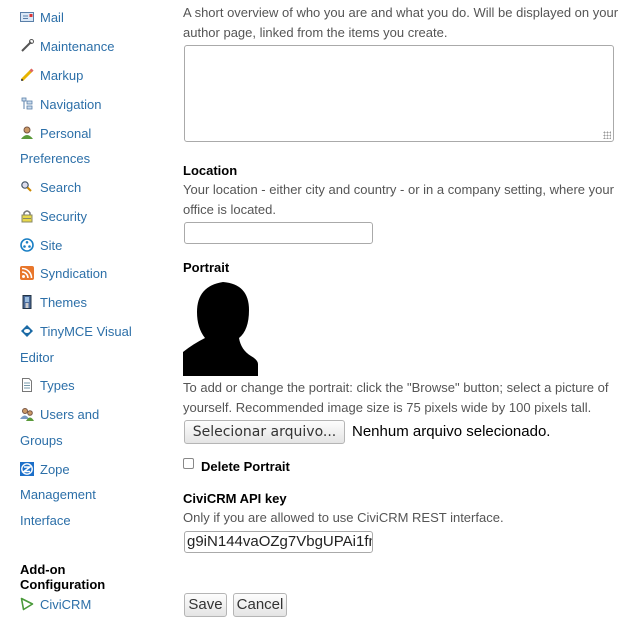  I want to click on sidebar-item-zope-cont2: Interface, so click(45, 521).